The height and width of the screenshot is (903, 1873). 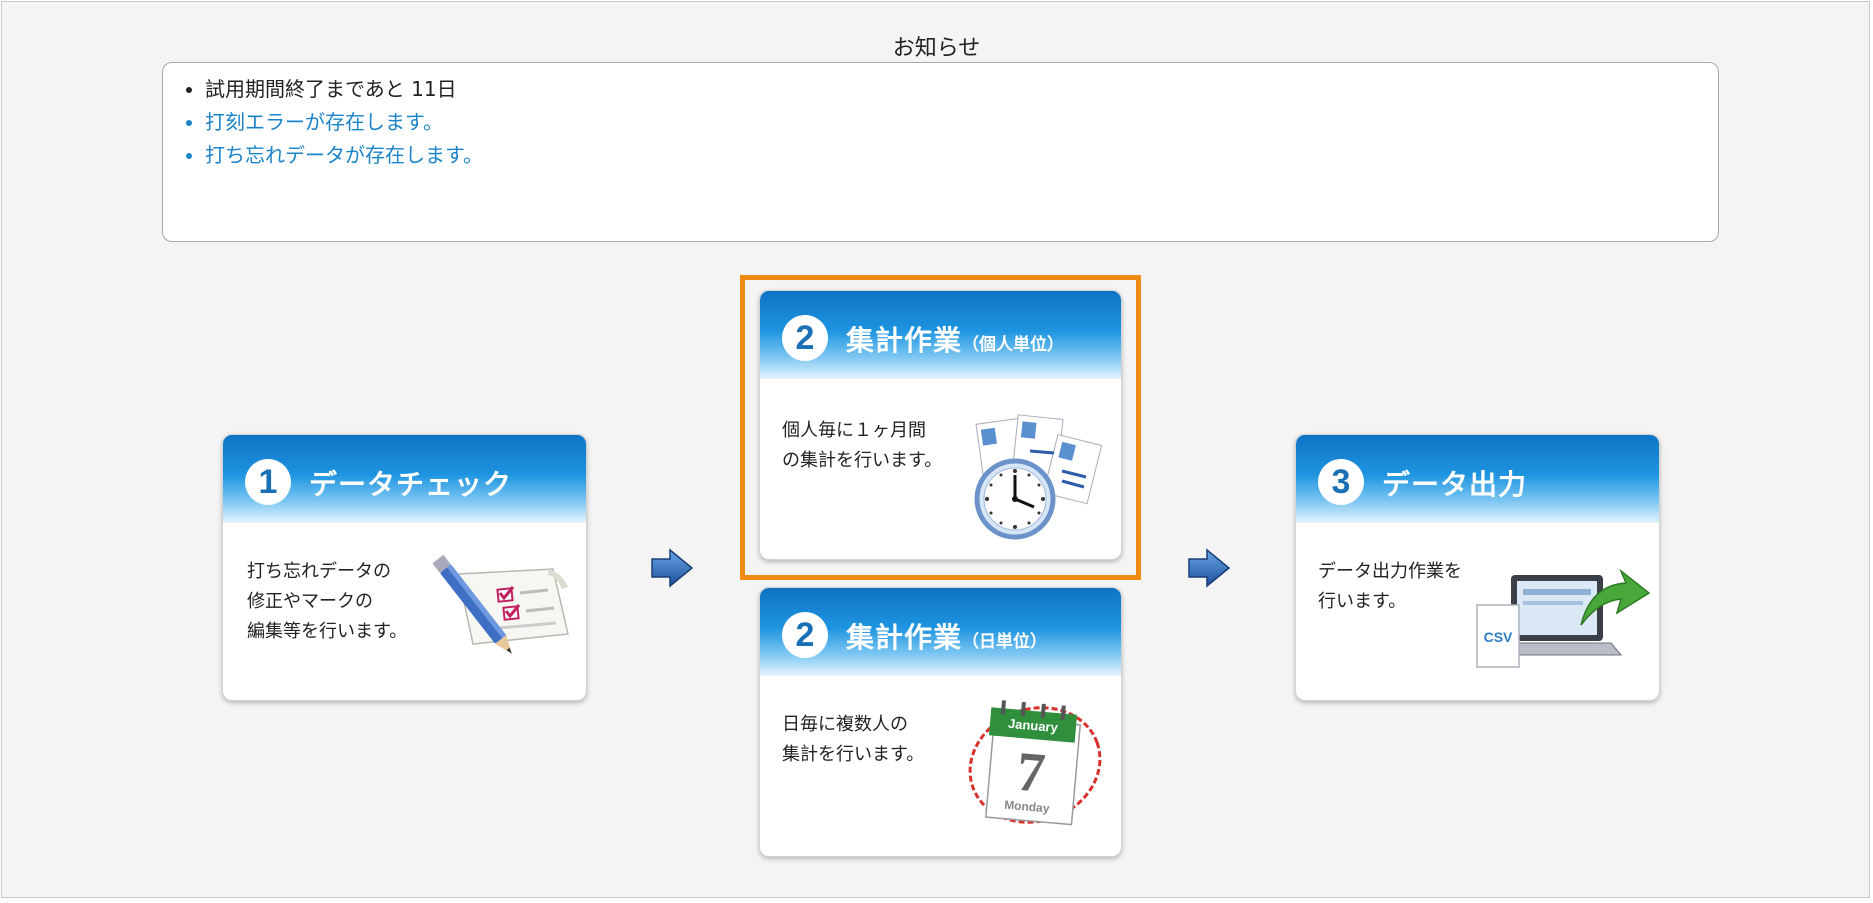 What do you see at coordinates (961, 89) in the screenshot?
I see `notice-trial-period: 試用期間終了まであと 11日` at bounding box center [961, 89].